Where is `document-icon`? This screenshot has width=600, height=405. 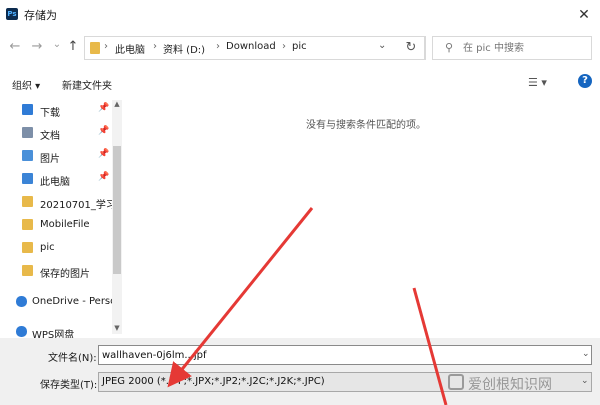 document-icon is located at coordinates (27, 132).